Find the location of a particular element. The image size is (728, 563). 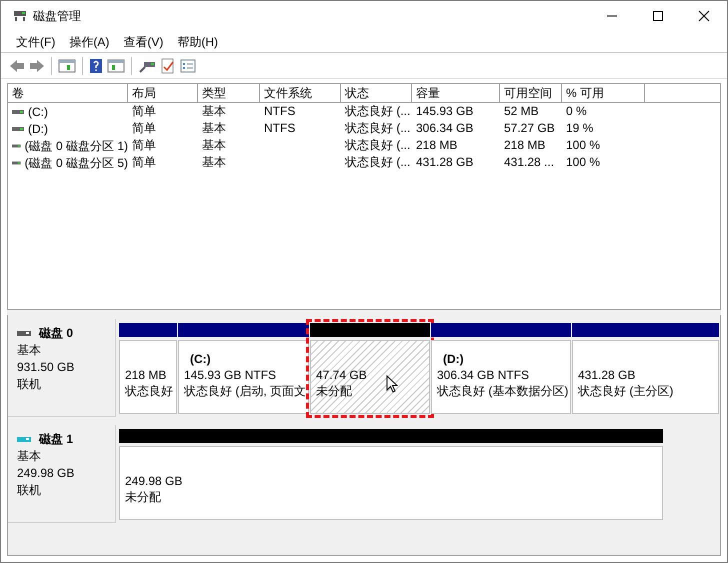

disk-name: 磁盘 1 is located at coordinates (56, 439).